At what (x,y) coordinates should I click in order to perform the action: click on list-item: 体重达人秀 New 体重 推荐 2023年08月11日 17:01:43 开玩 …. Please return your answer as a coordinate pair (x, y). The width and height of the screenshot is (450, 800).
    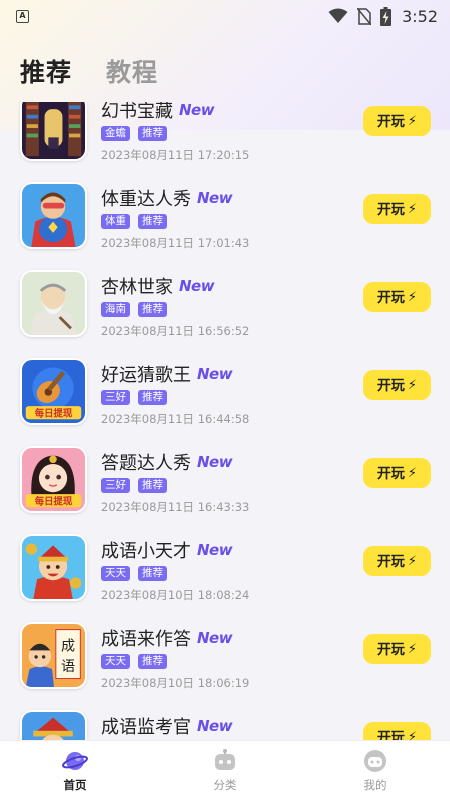
    Looking at the image, I should click on (225, 216).